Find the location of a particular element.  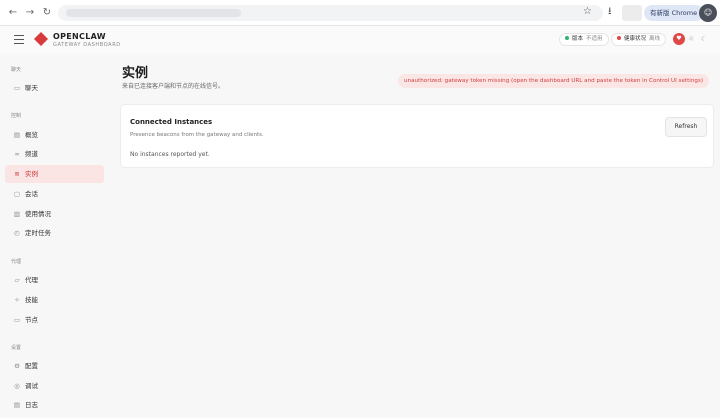

sidebar-item-chat: ▭ 聊天 is located at coordinates (54, 88).